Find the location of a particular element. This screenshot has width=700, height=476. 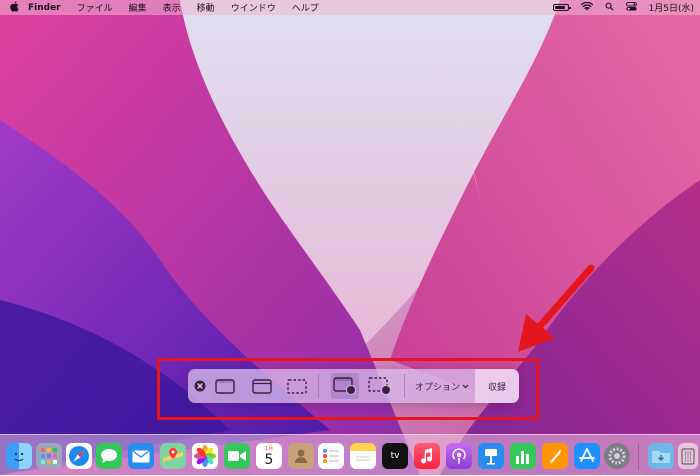

menu-go: 移動 is located at coordinates (206, 7).